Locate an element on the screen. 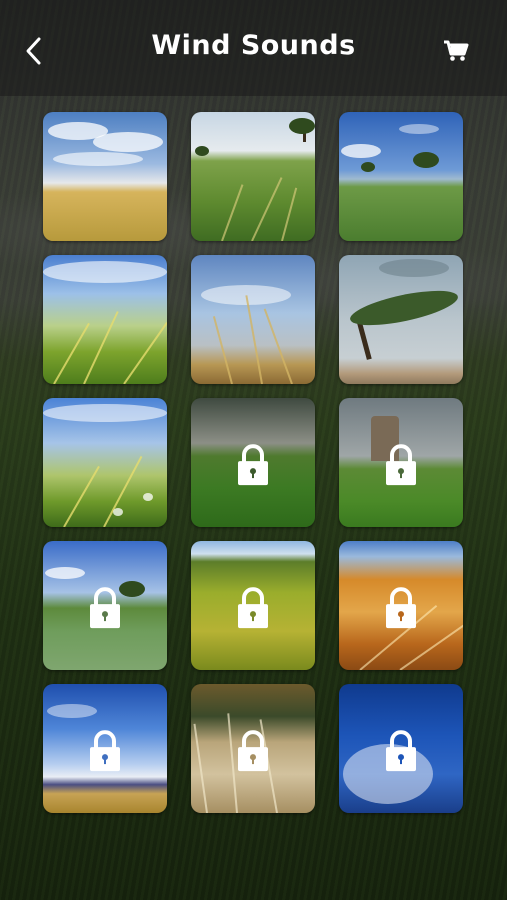 This screenshot has width=507, height=900. sound-tile-grass-stalks-clouds is located at coordinates (253, 319).